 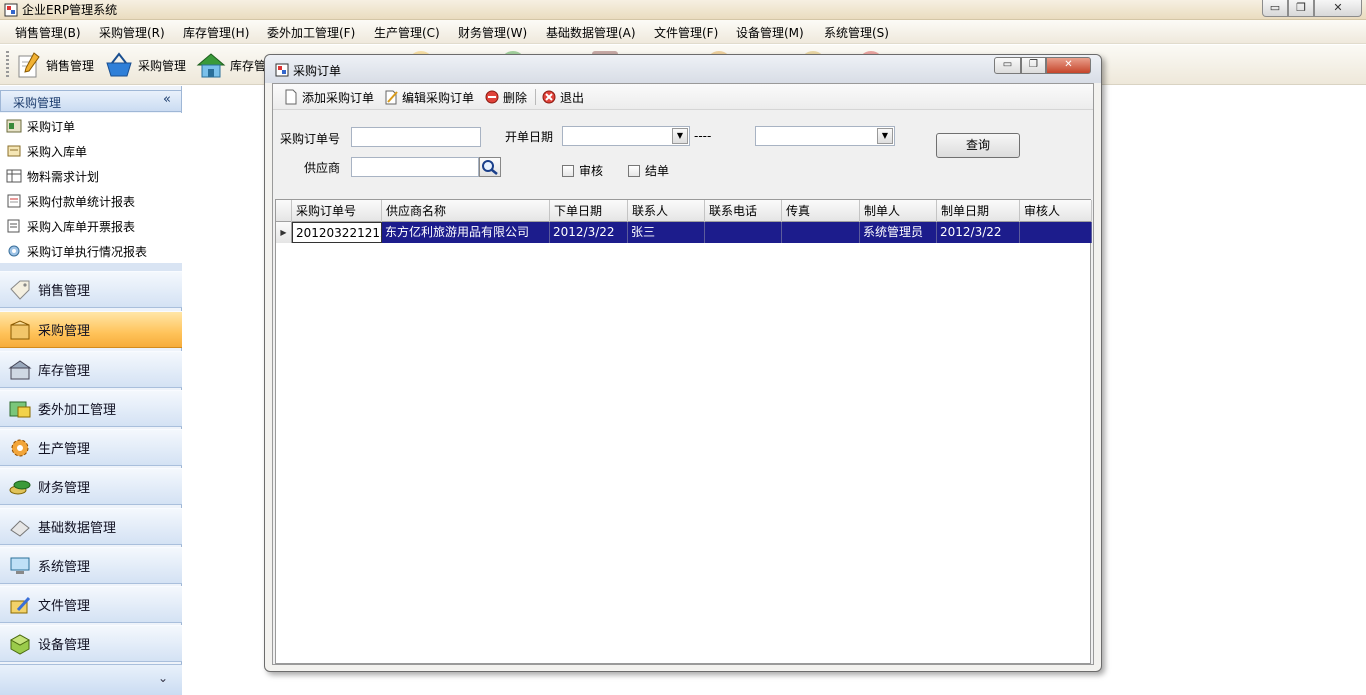 What do you see at coordinates (70, 226) in the screenshot?
I see `nav-item-invoice-report: 采购入库单开票报表` at bounding box center [70, 226].